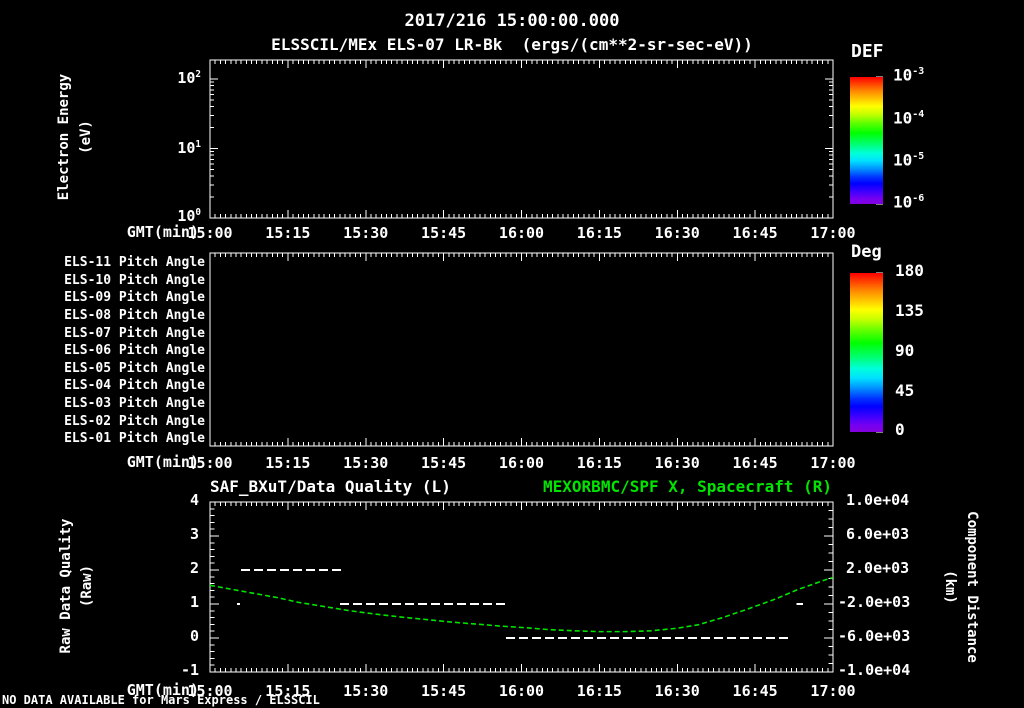  Describe the element at coordinates (194, 568) in the screenshot. I see `quality-tick-label: 2` at that location.